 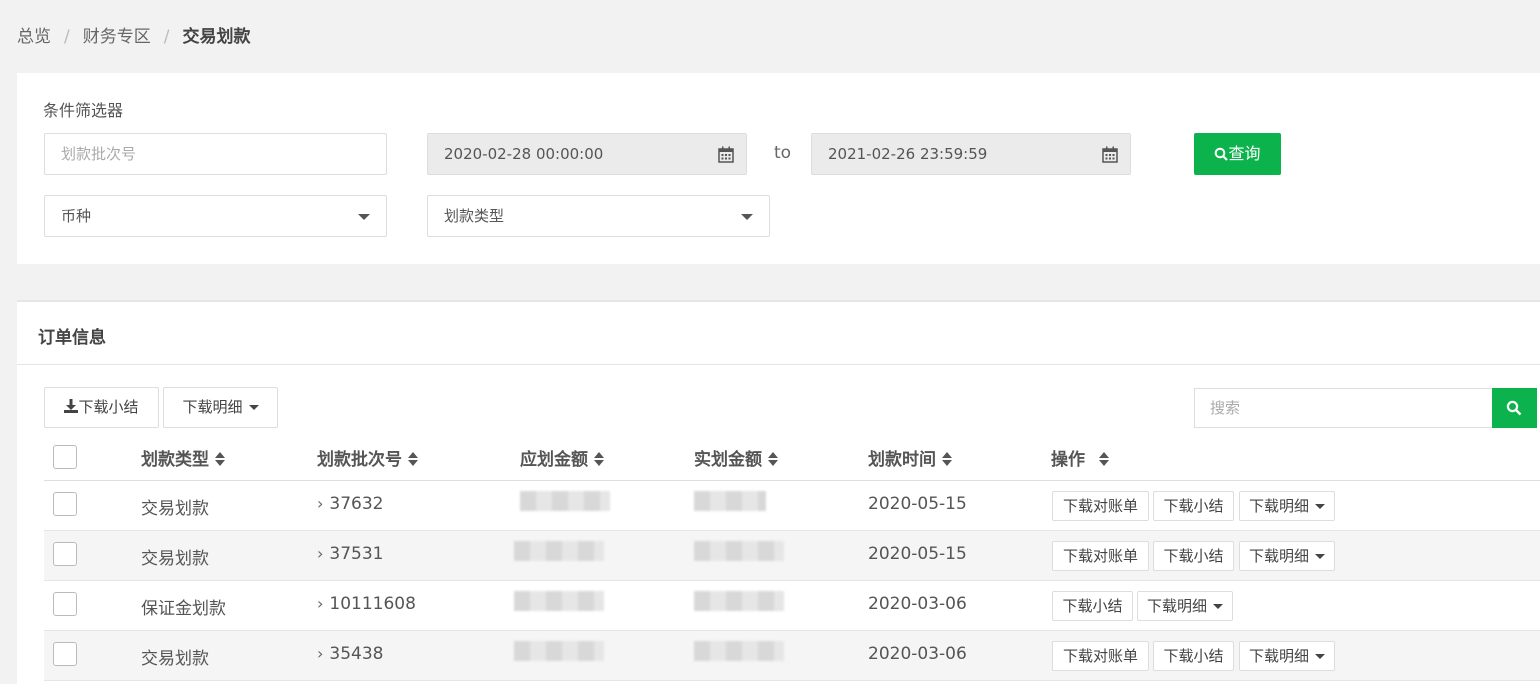 What do you see at coordinates (792, 556) in the screenshot?
I see `table-row: 交易划款 › 37531 2020-05-15 下载对账单 下载小结 下载明细` at bounding box center [792, 556].